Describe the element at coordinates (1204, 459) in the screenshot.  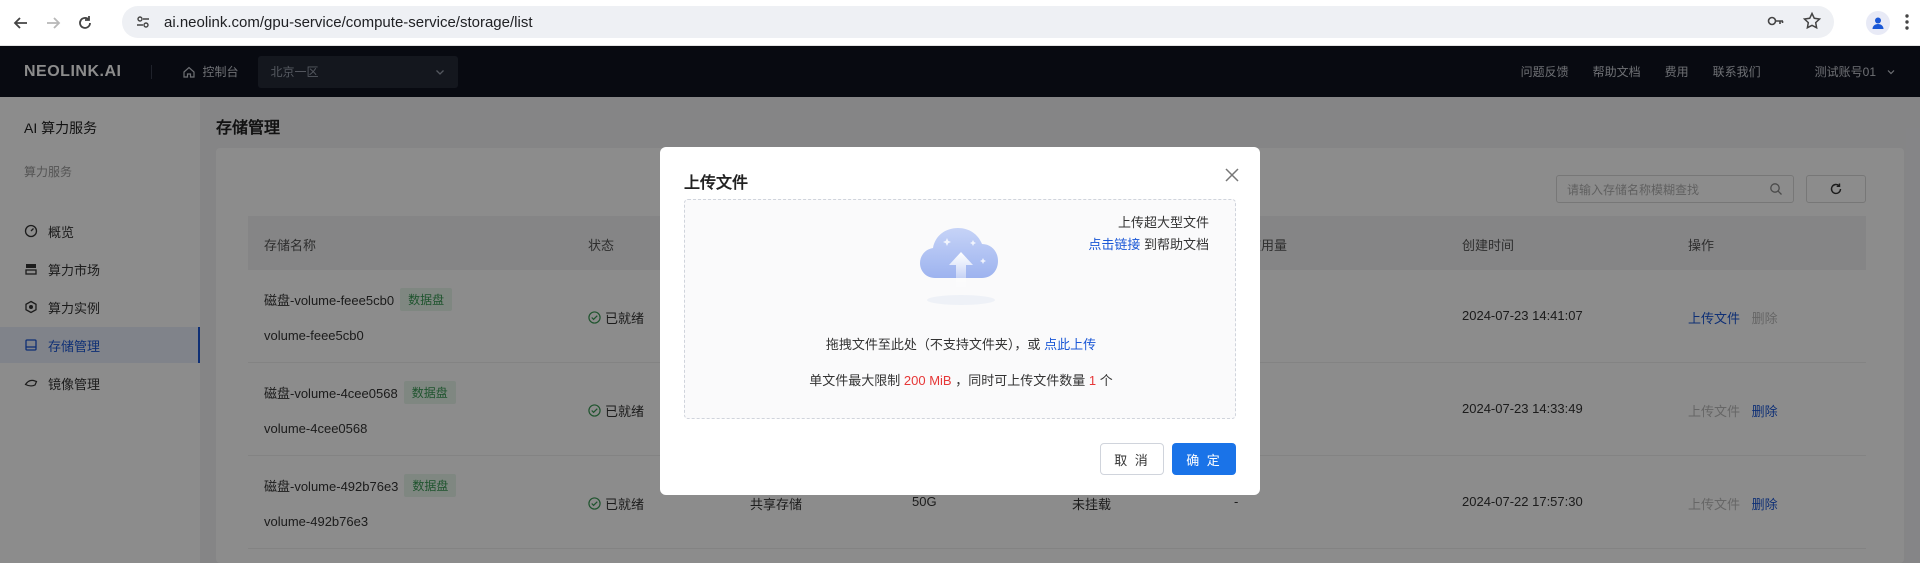
I see `confirm-button: 确 定` at that location.